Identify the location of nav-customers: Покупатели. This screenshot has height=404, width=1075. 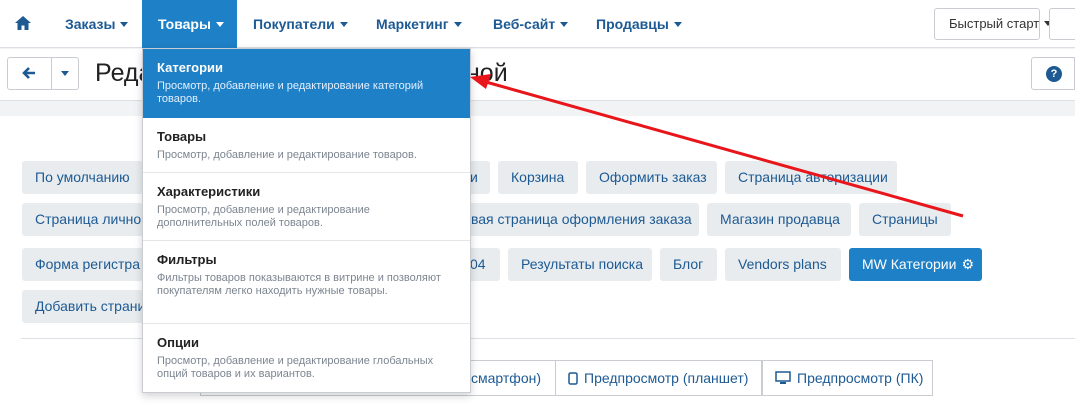
(300, 24).